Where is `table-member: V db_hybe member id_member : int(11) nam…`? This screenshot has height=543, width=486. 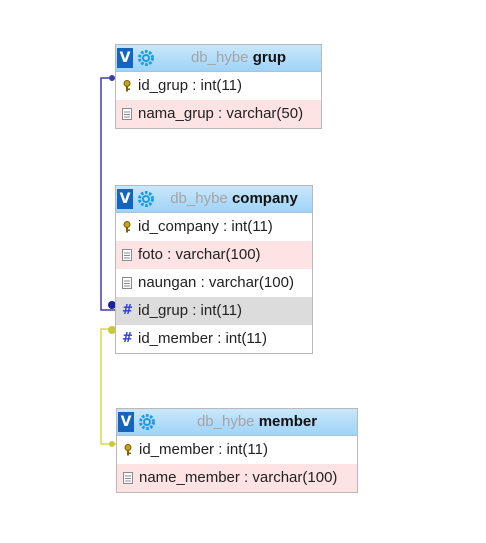 table-member: V db_hybe member id_member : int(11) nam… is located at coordinates (237, 450).